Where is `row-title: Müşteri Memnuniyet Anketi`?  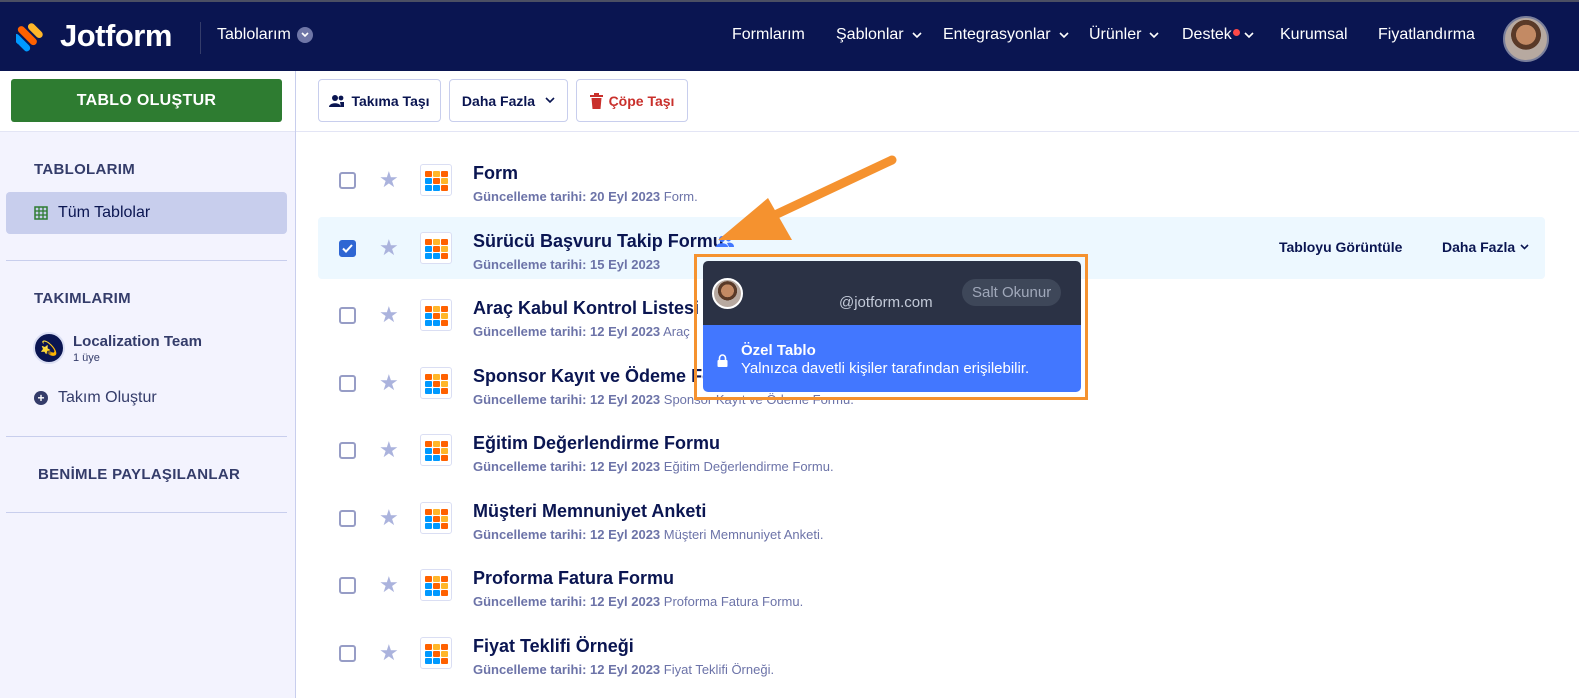
row-title: Müşteri Memnuniyet Anketi is located at coordinates (589, 511).